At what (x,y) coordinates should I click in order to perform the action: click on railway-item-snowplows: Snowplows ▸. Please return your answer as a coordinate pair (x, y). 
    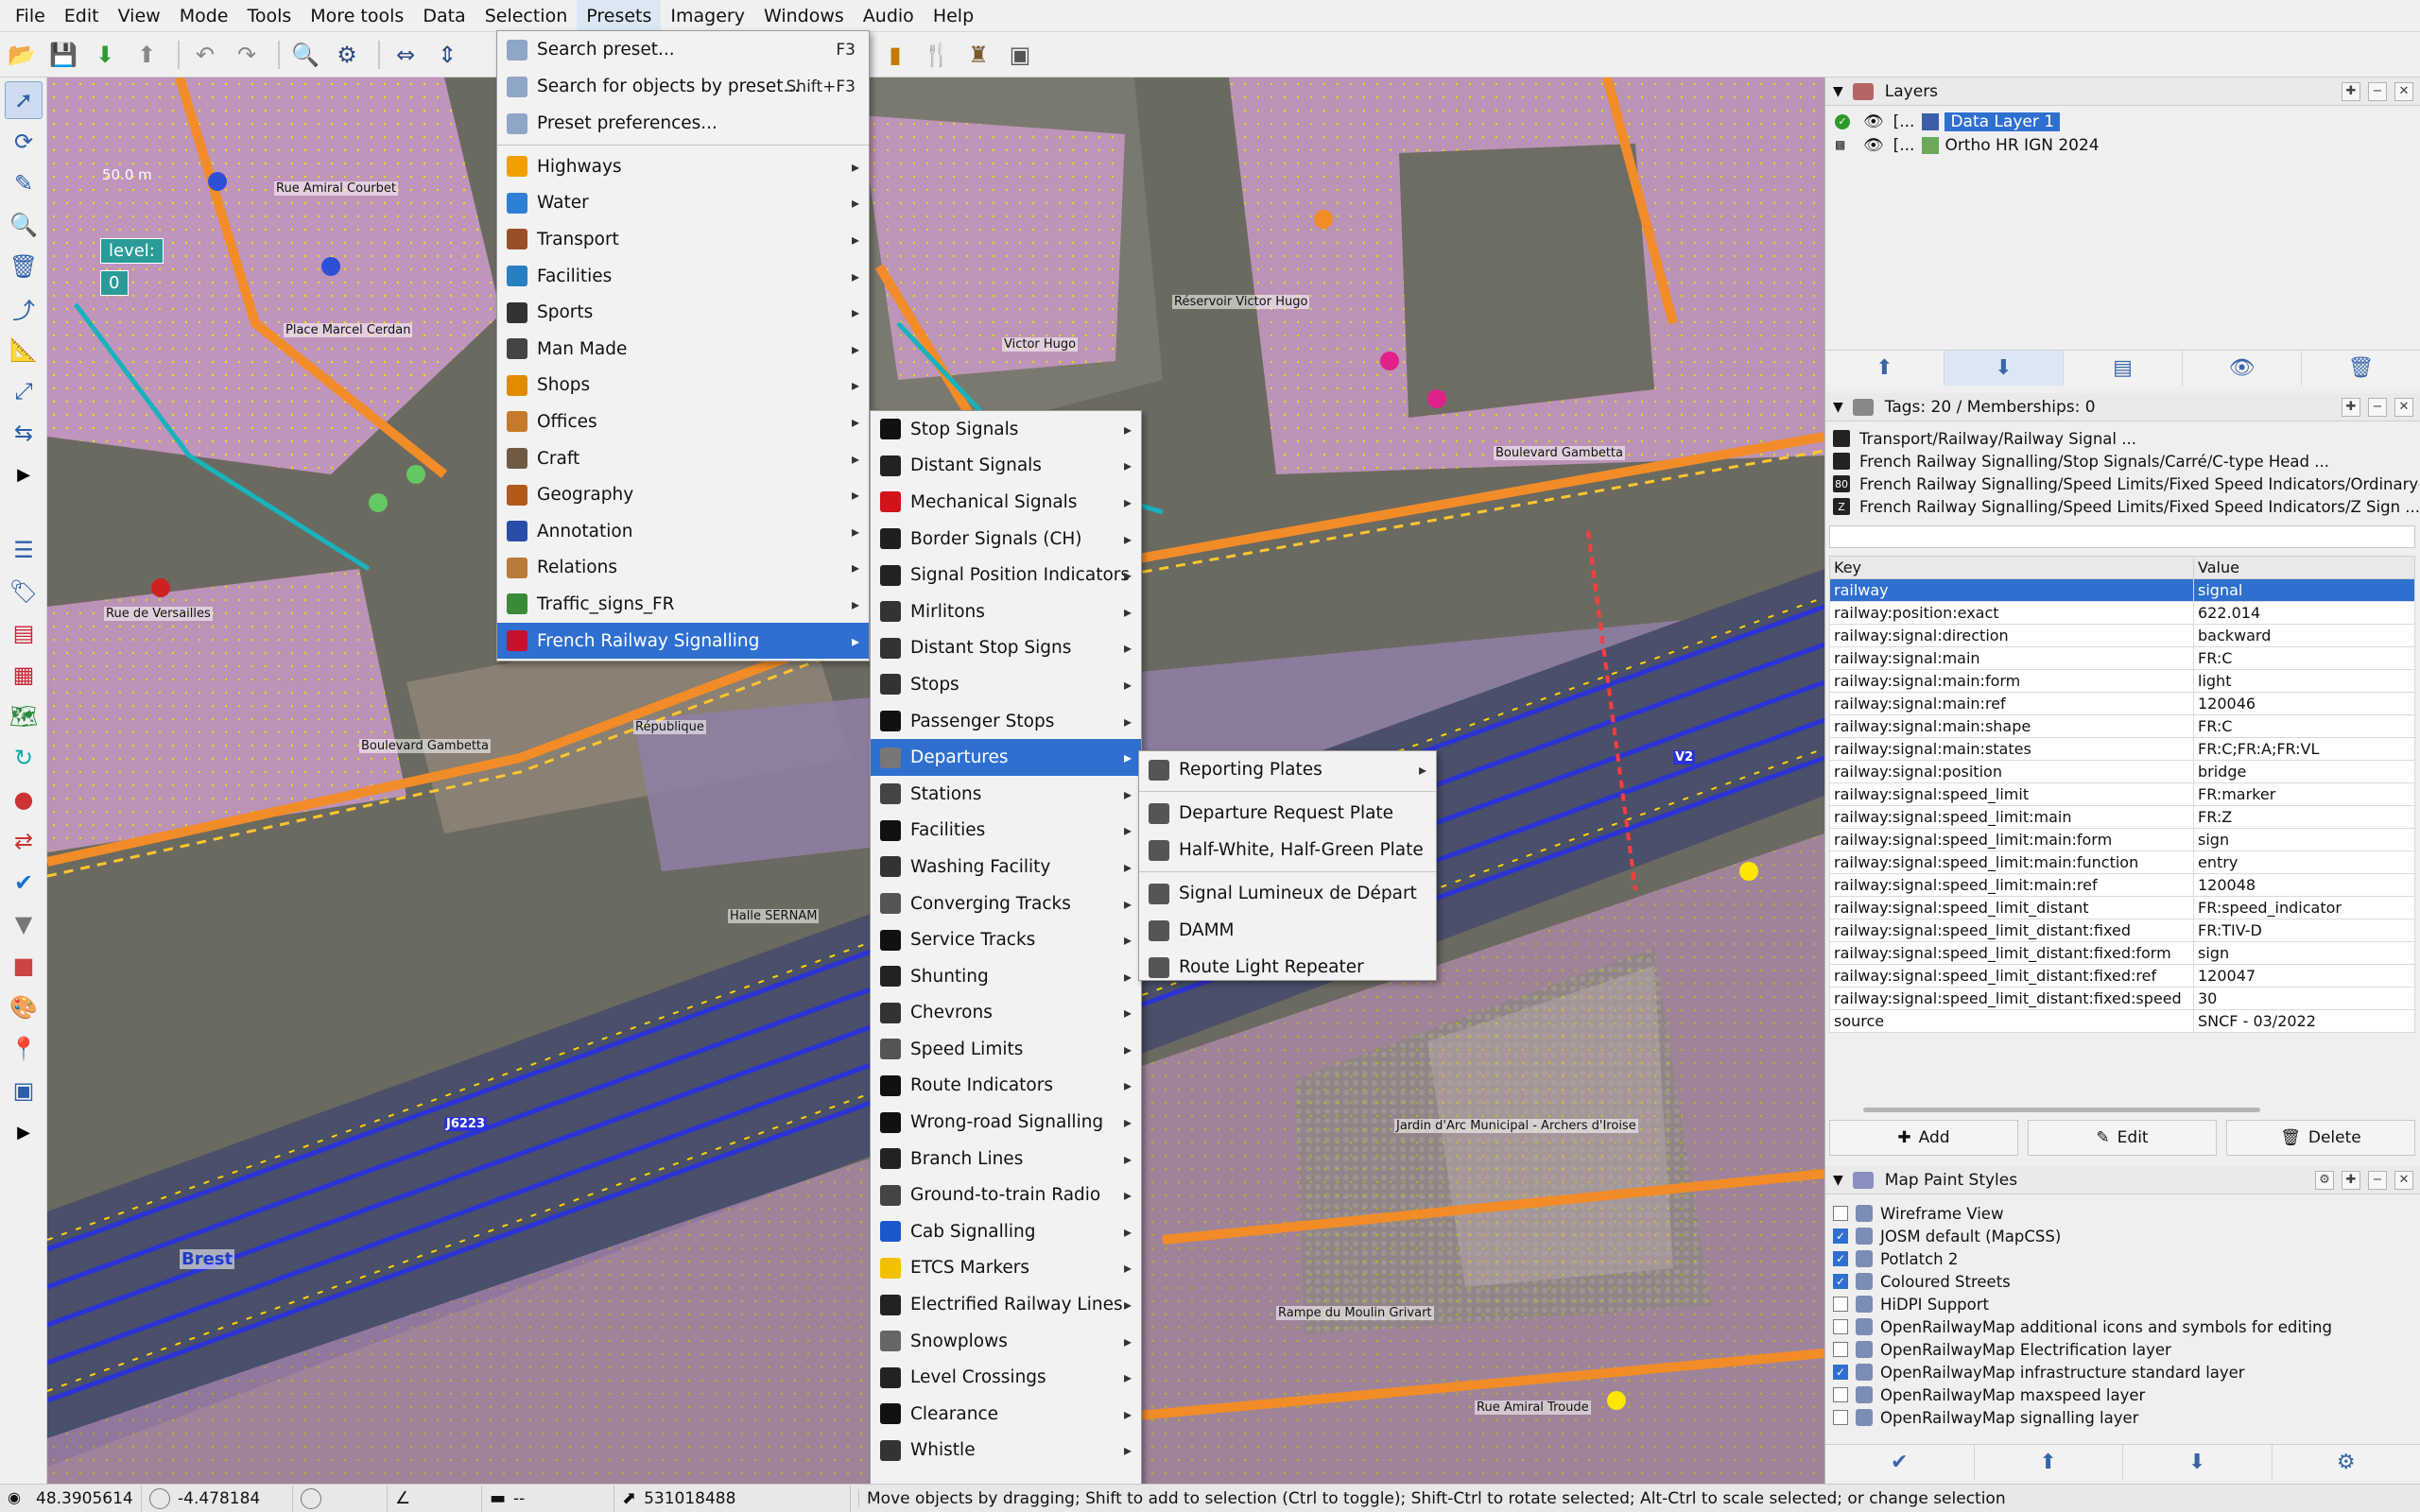
    Looking at the image, I should click on (1006, 1341).